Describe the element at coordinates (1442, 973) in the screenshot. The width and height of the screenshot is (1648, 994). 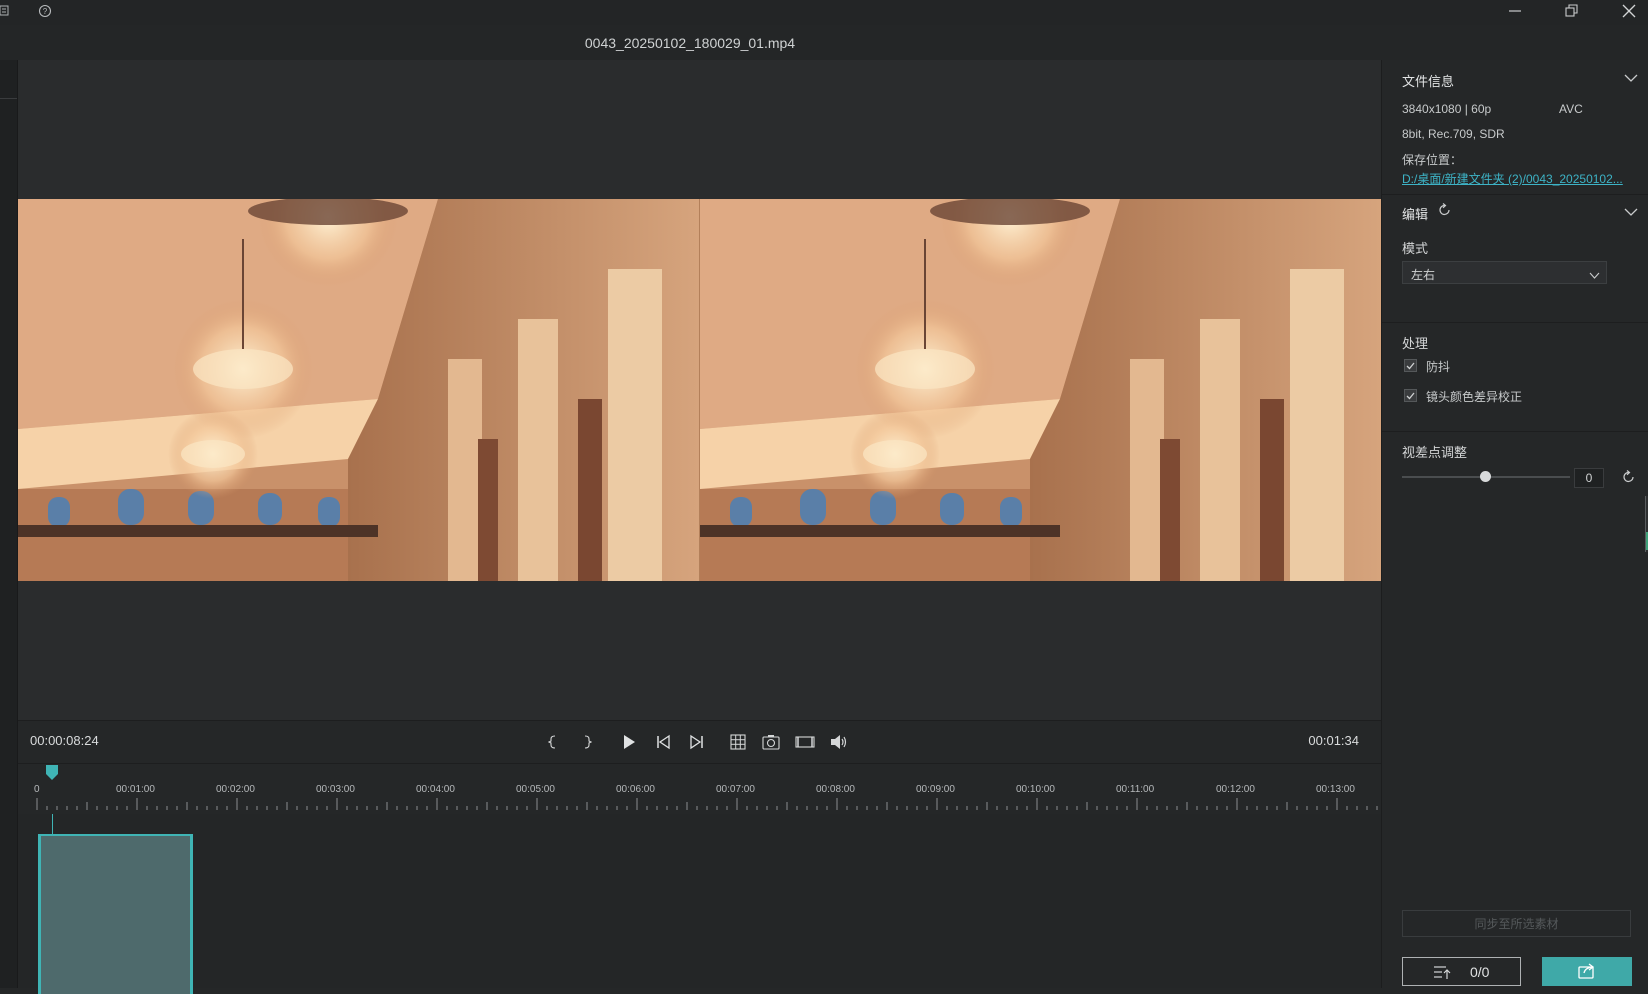
I see `export-list-icon` at that location.